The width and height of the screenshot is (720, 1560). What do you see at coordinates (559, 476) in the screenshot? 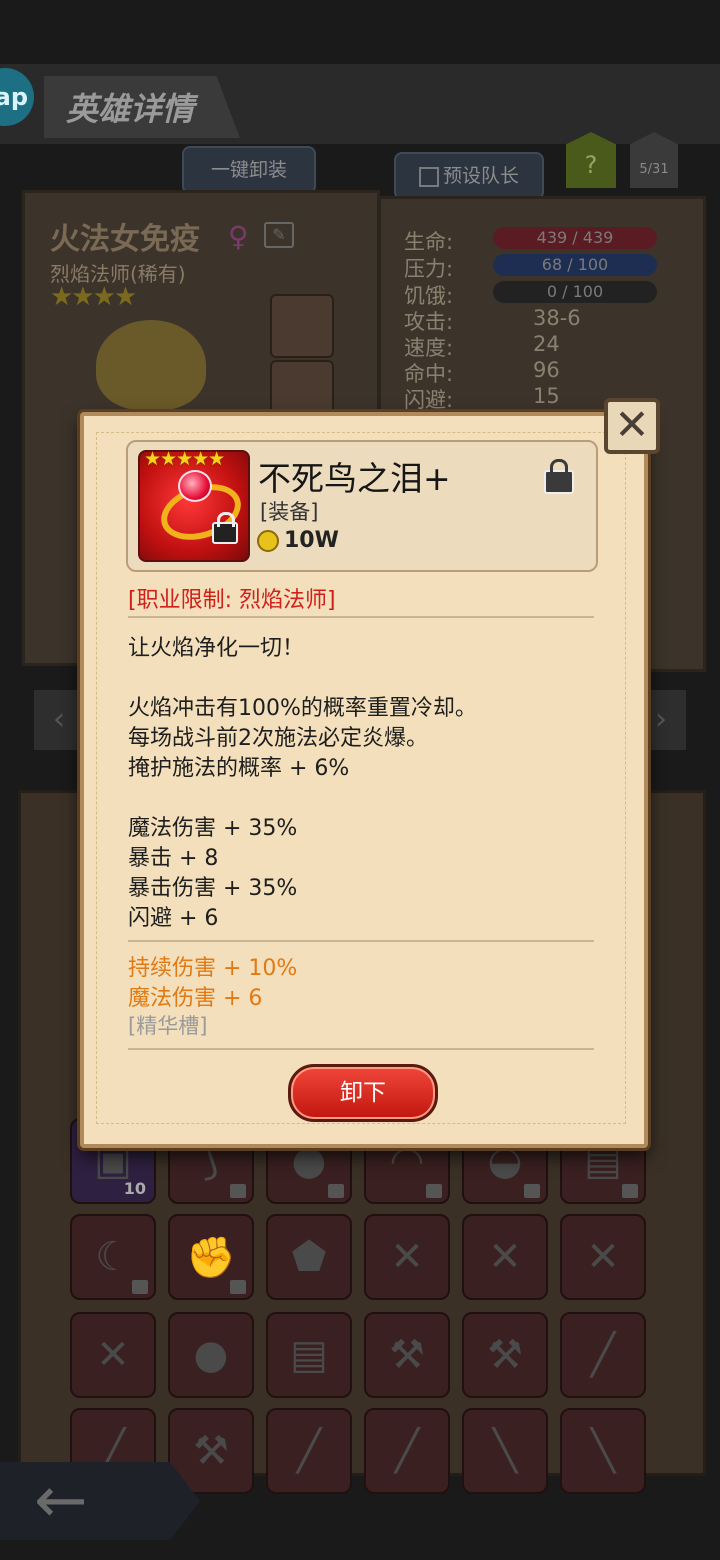
I see `item-lock-toggle-icon` at bounding box center [559, 476].